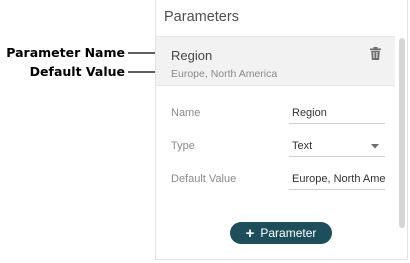  I want to click on scrollbar, so click(402, 133).